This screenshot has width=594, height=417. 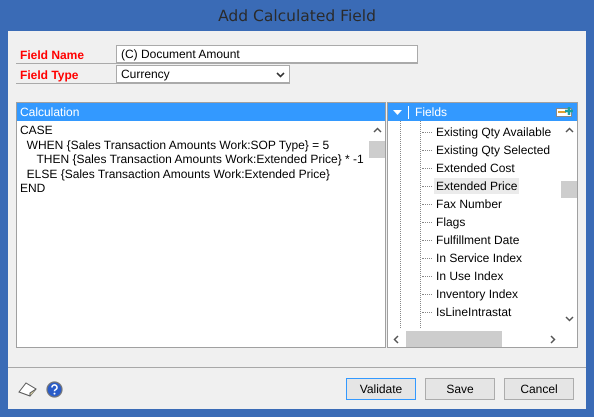 I want to click on field-item: IsLineIntrastat, so click(x=474, y=312).